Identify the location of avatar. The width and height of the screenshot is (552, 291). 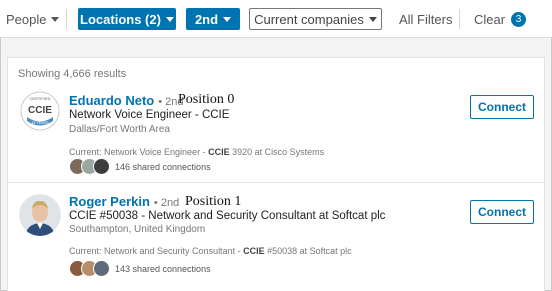
(40, 215).